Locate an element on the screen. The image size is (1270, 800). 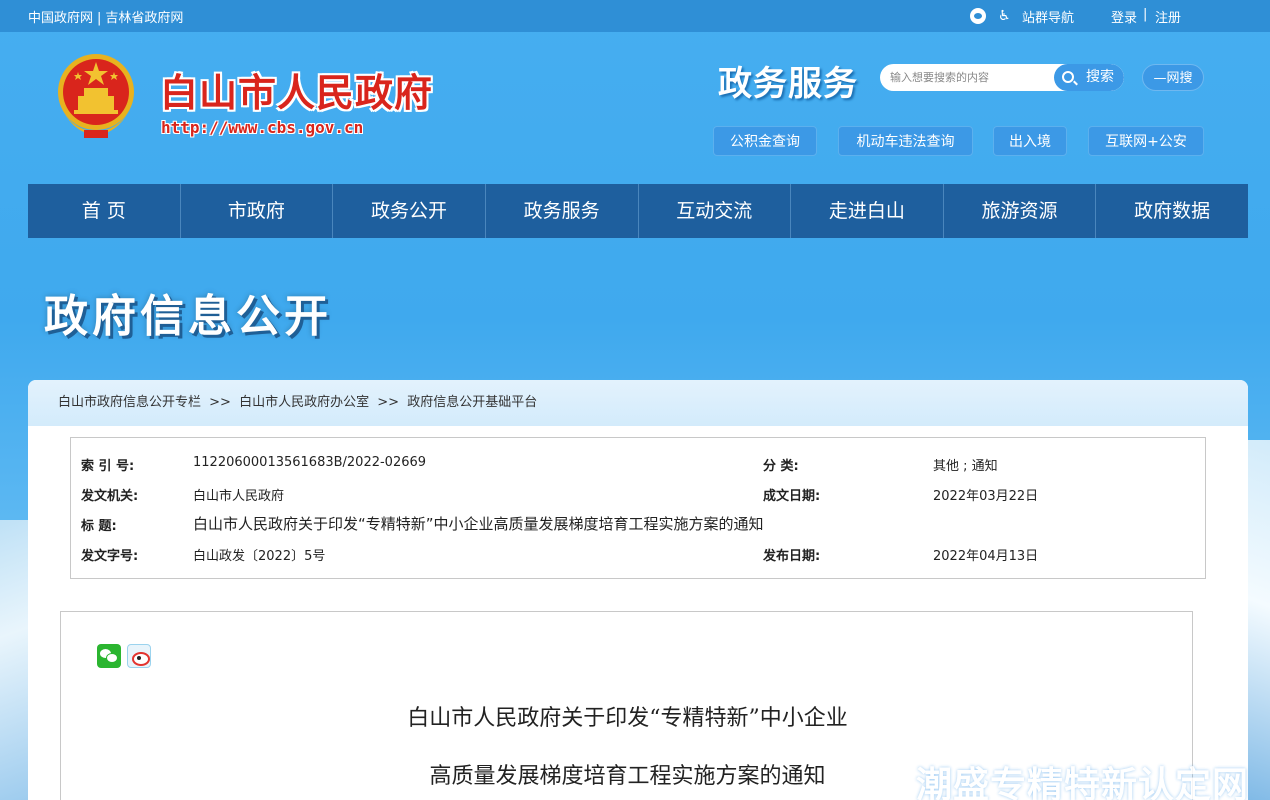
banner-title: 政府信息公开 is located at coordinates (188, 316).